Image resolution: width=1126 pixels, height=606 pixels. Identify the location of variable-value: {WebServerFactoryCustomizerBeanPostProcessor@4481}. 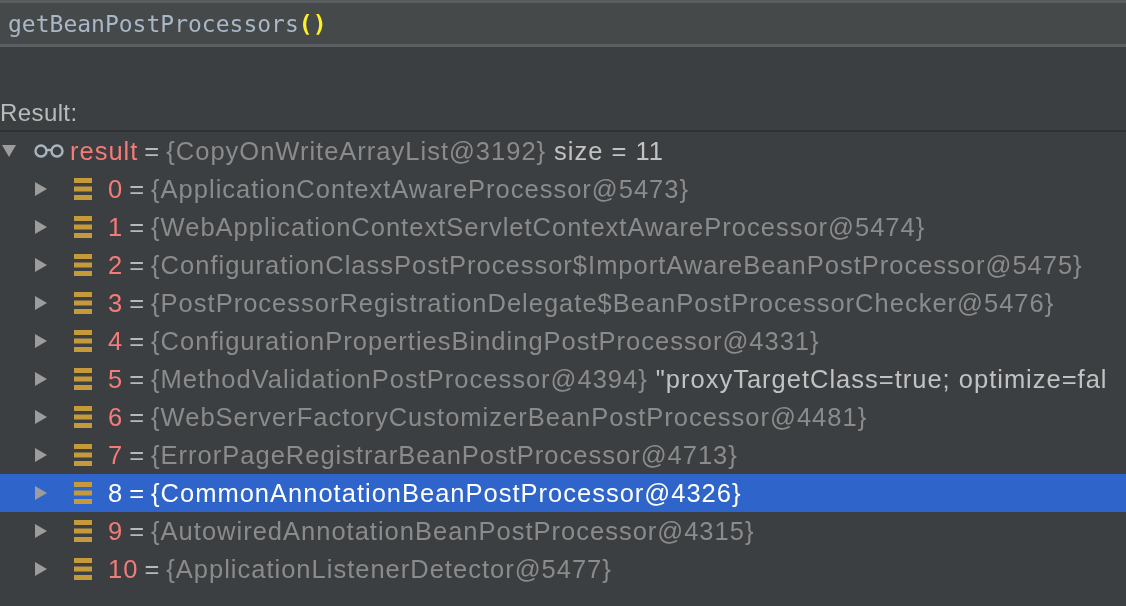
(509, 417).